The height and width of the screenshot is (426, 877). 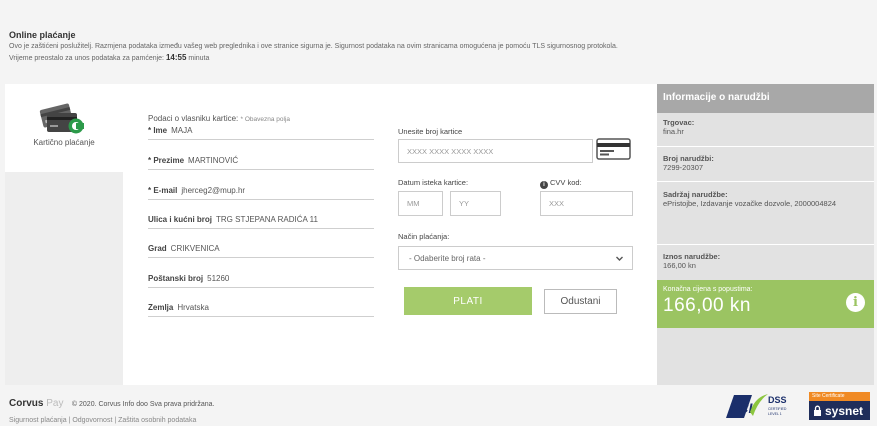 I want to click on final-price-value: 166,00 kn, so click(x=707, y=305).